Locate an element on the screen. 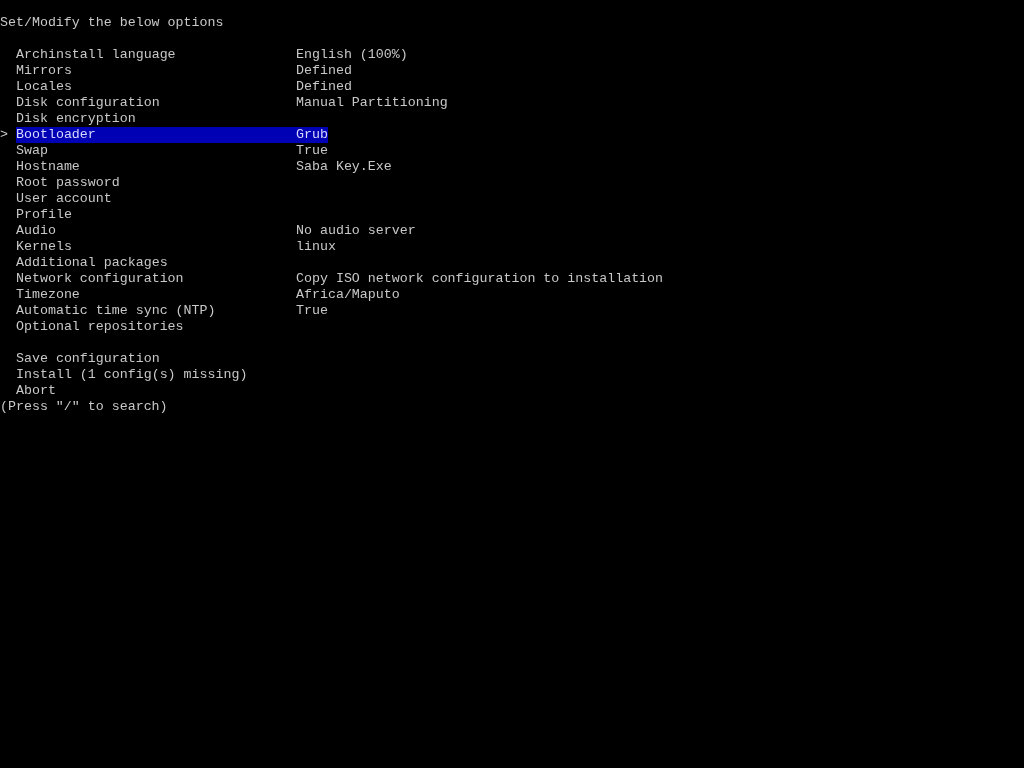 The image size is (1024, 768). option-value: Copy ISO network configuration to installation is located at coordinates (480, 279).